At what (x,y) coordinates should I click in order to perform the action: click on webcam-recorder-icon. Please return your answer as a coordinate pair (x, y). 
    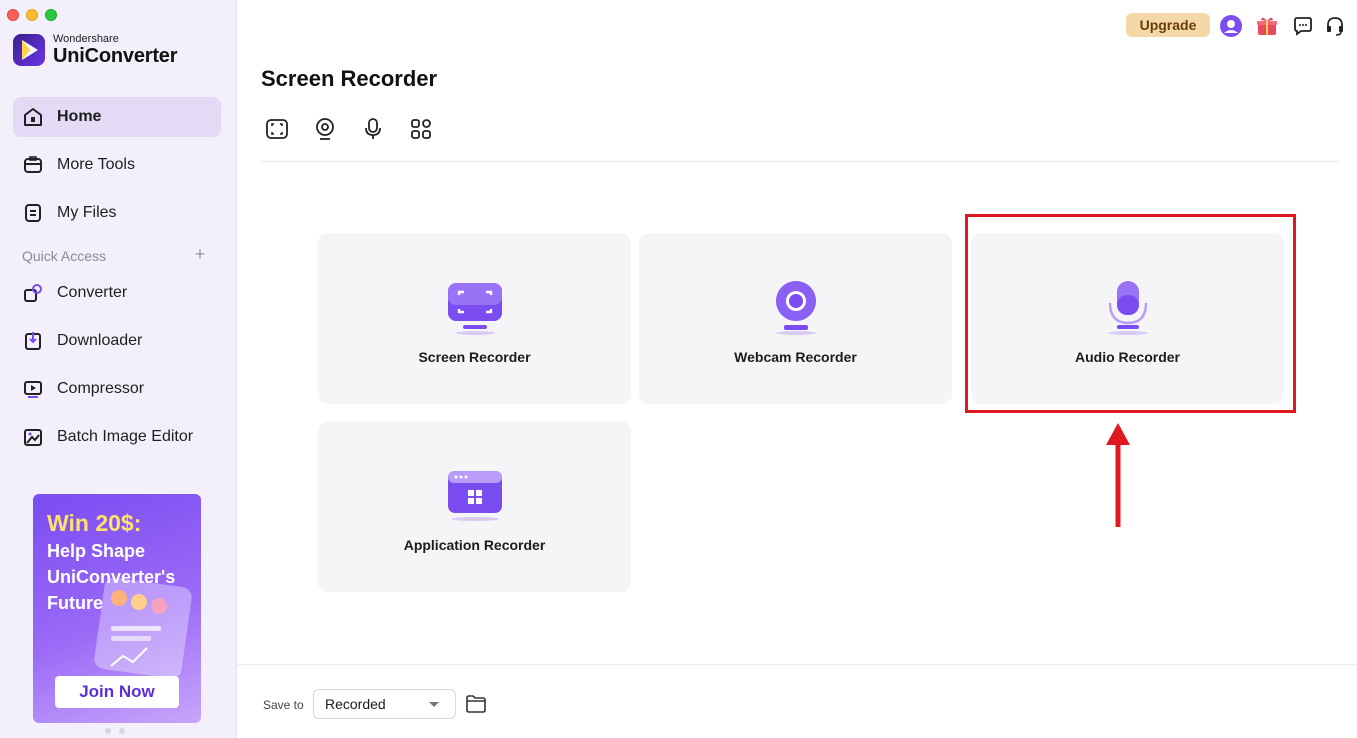
    Looking at the image, I should click on (795, 308).